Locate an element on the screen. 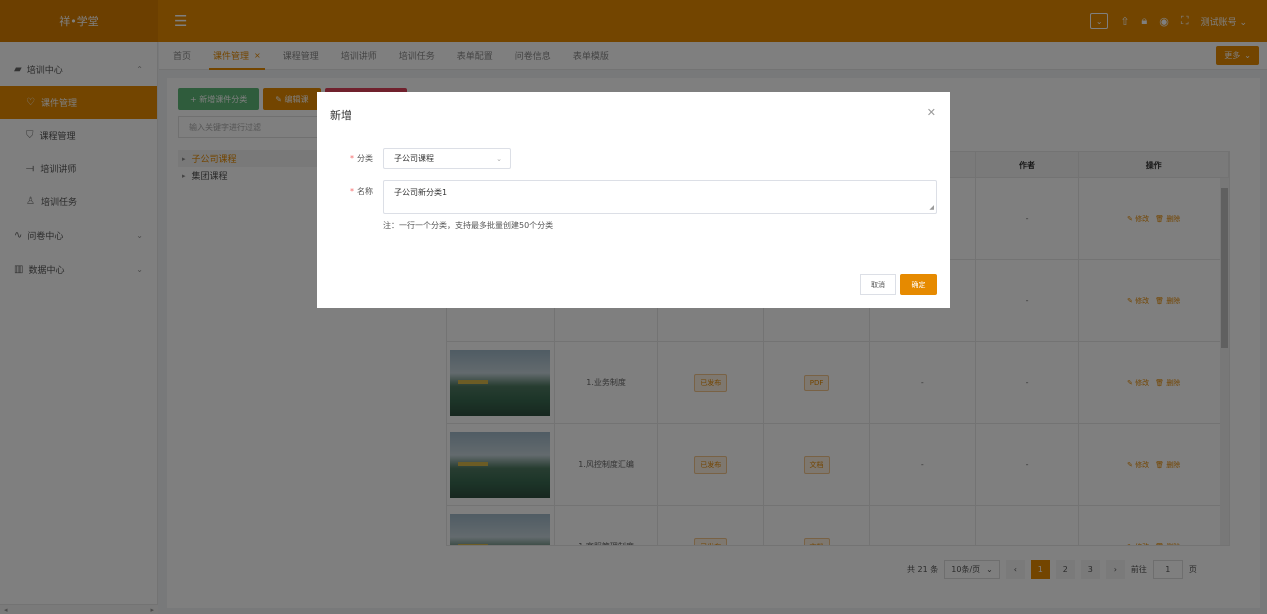 This screenshot has width=1267, height=614. category-select: 子公司课程 ⌄ is located at coordinates (447, 158).